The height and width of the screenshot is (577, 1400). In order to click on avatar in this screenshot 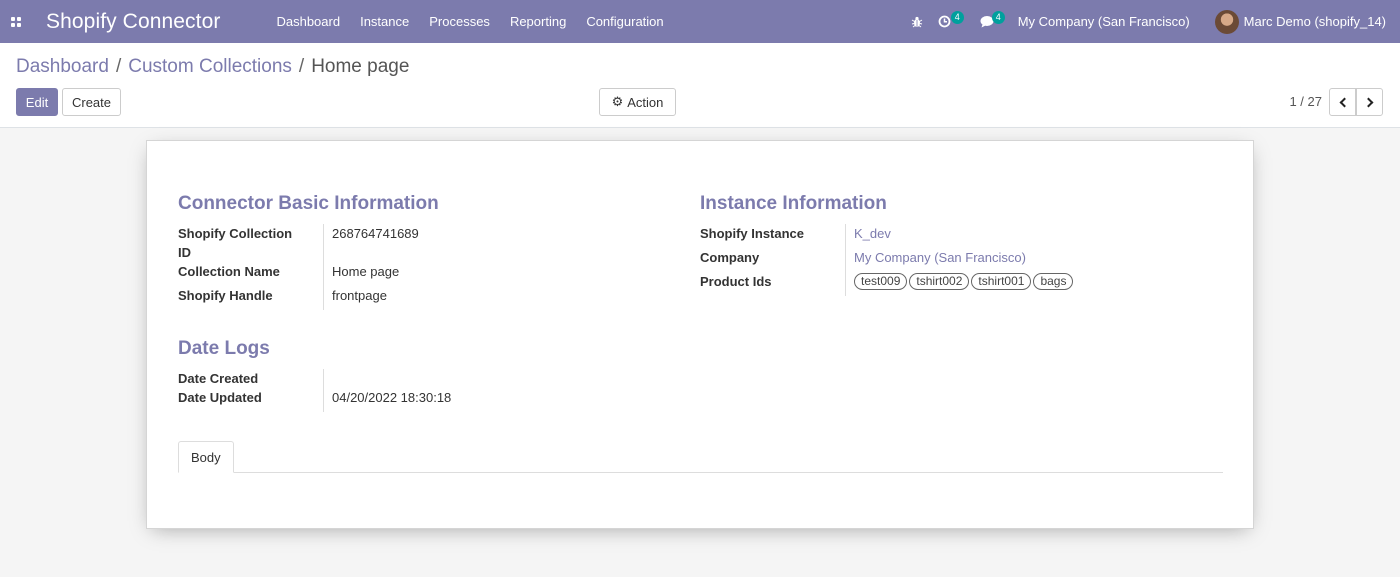, I will do `click(1226, 21)`.